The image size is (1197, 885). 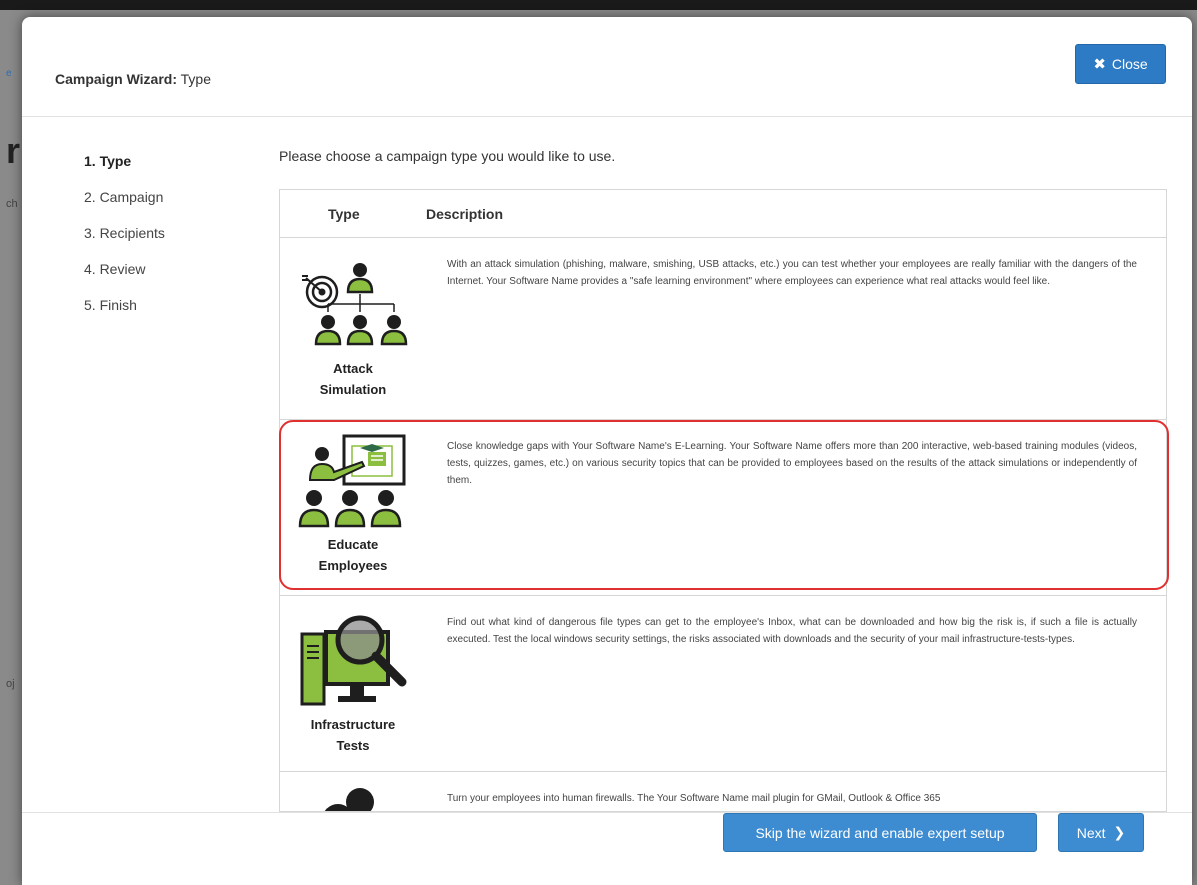 What do you see at coordinates (124, 313) in the screenshot?
I see `wizard-step-finish: 5. Finish` at bounding box center [124, 313].